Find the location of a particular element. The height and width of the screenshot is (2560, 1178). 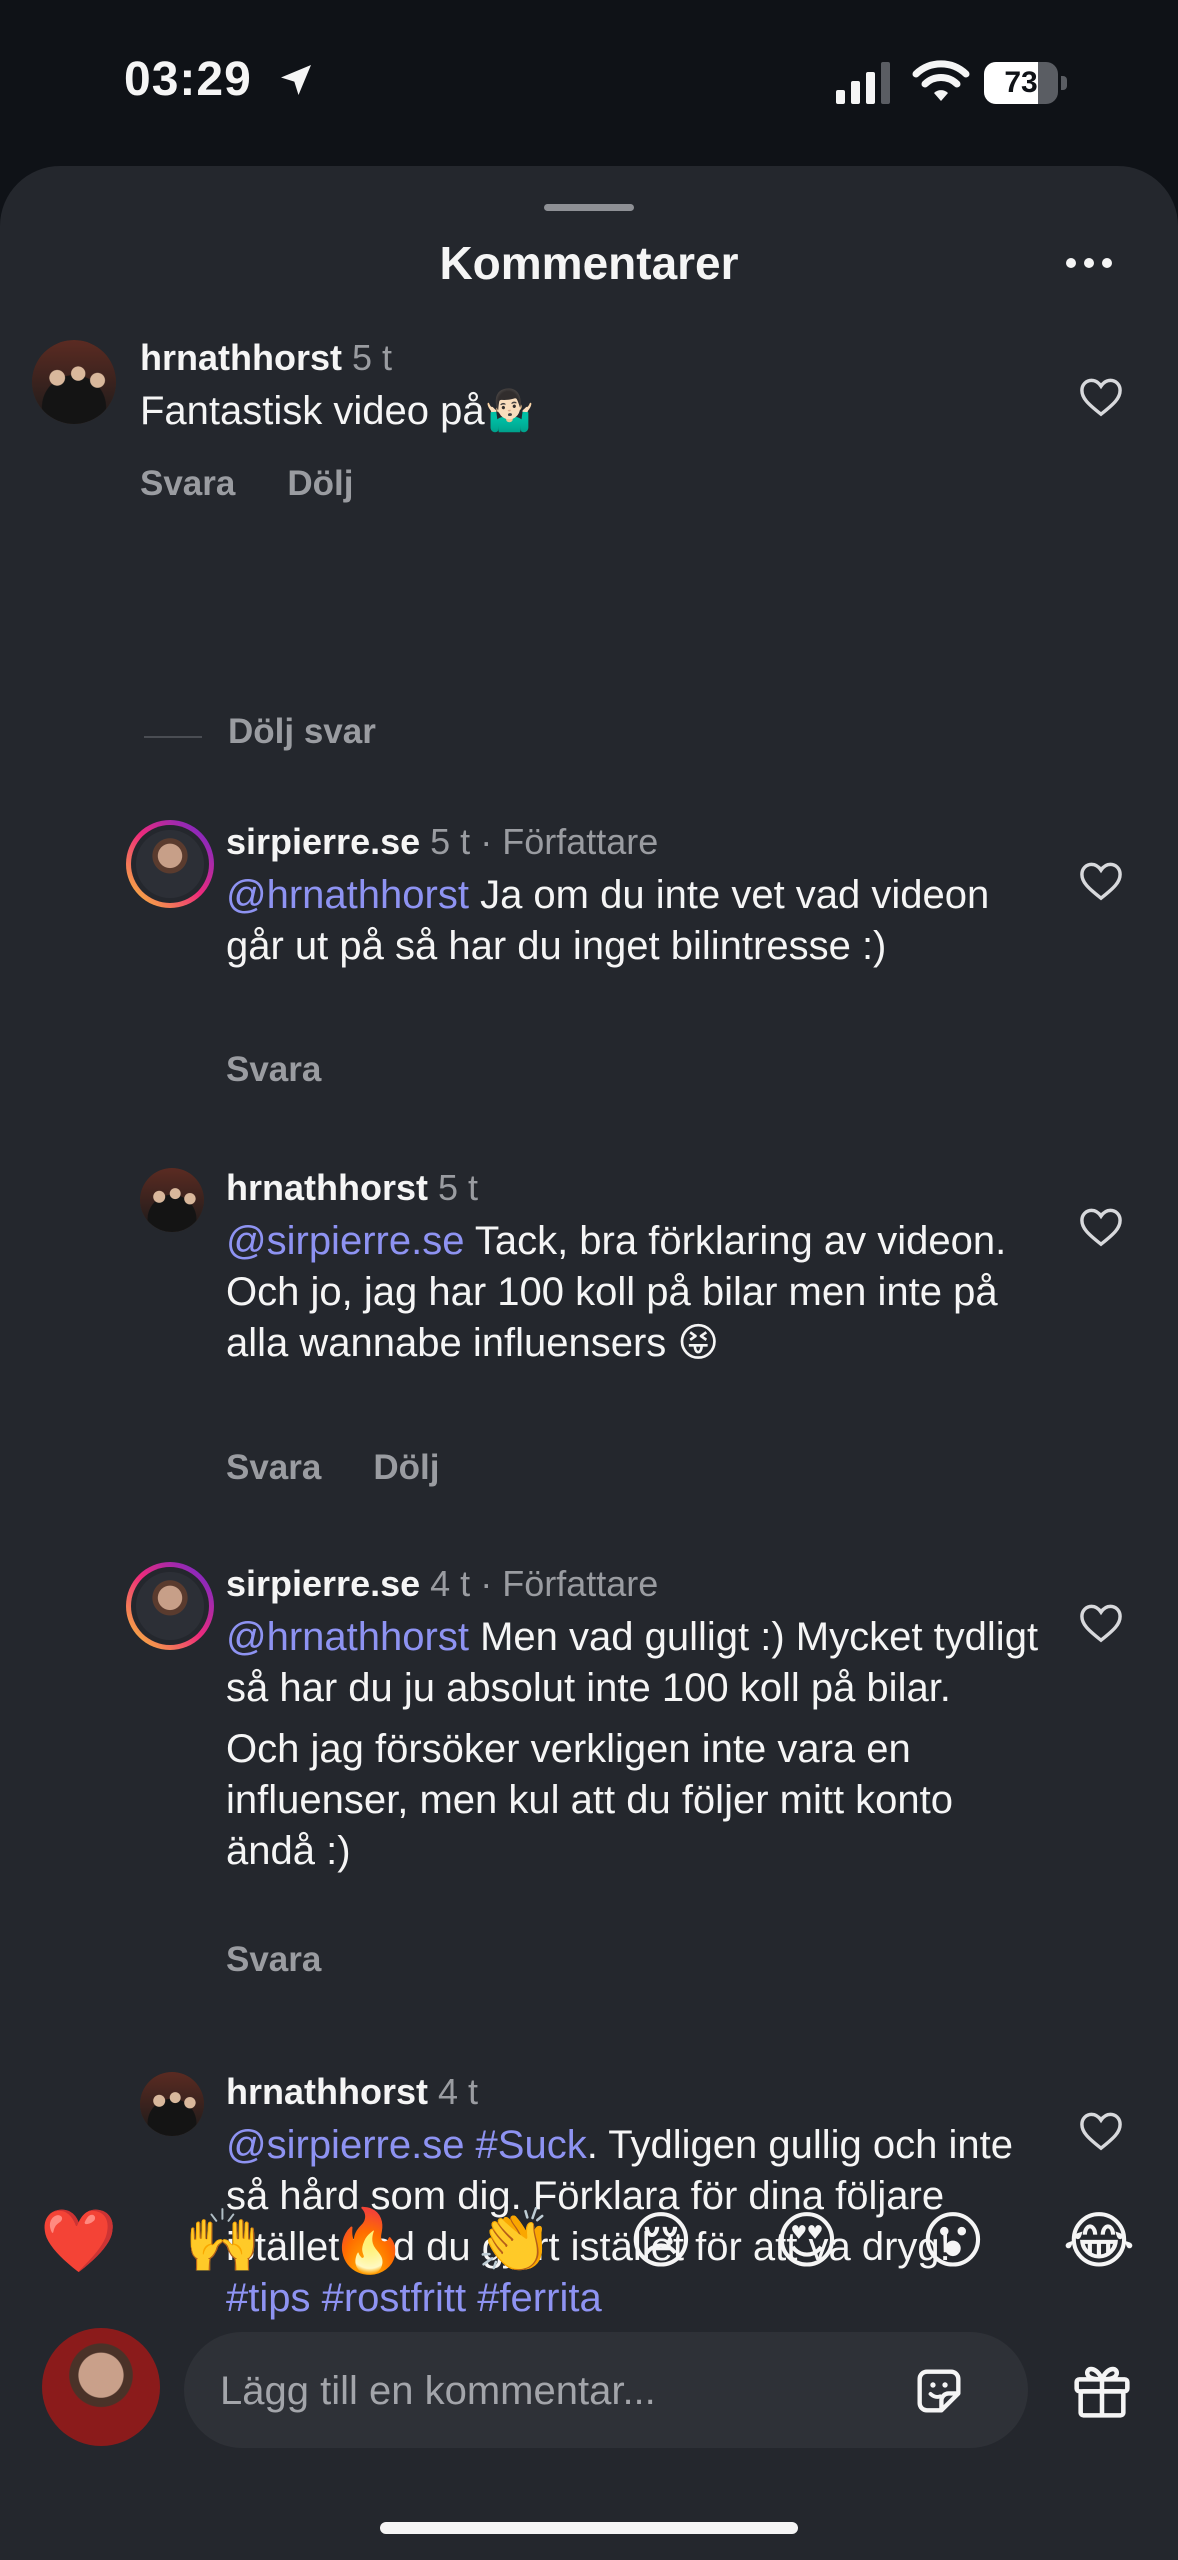

battery-indicator: 73 is located at coordinates (1026, 84).